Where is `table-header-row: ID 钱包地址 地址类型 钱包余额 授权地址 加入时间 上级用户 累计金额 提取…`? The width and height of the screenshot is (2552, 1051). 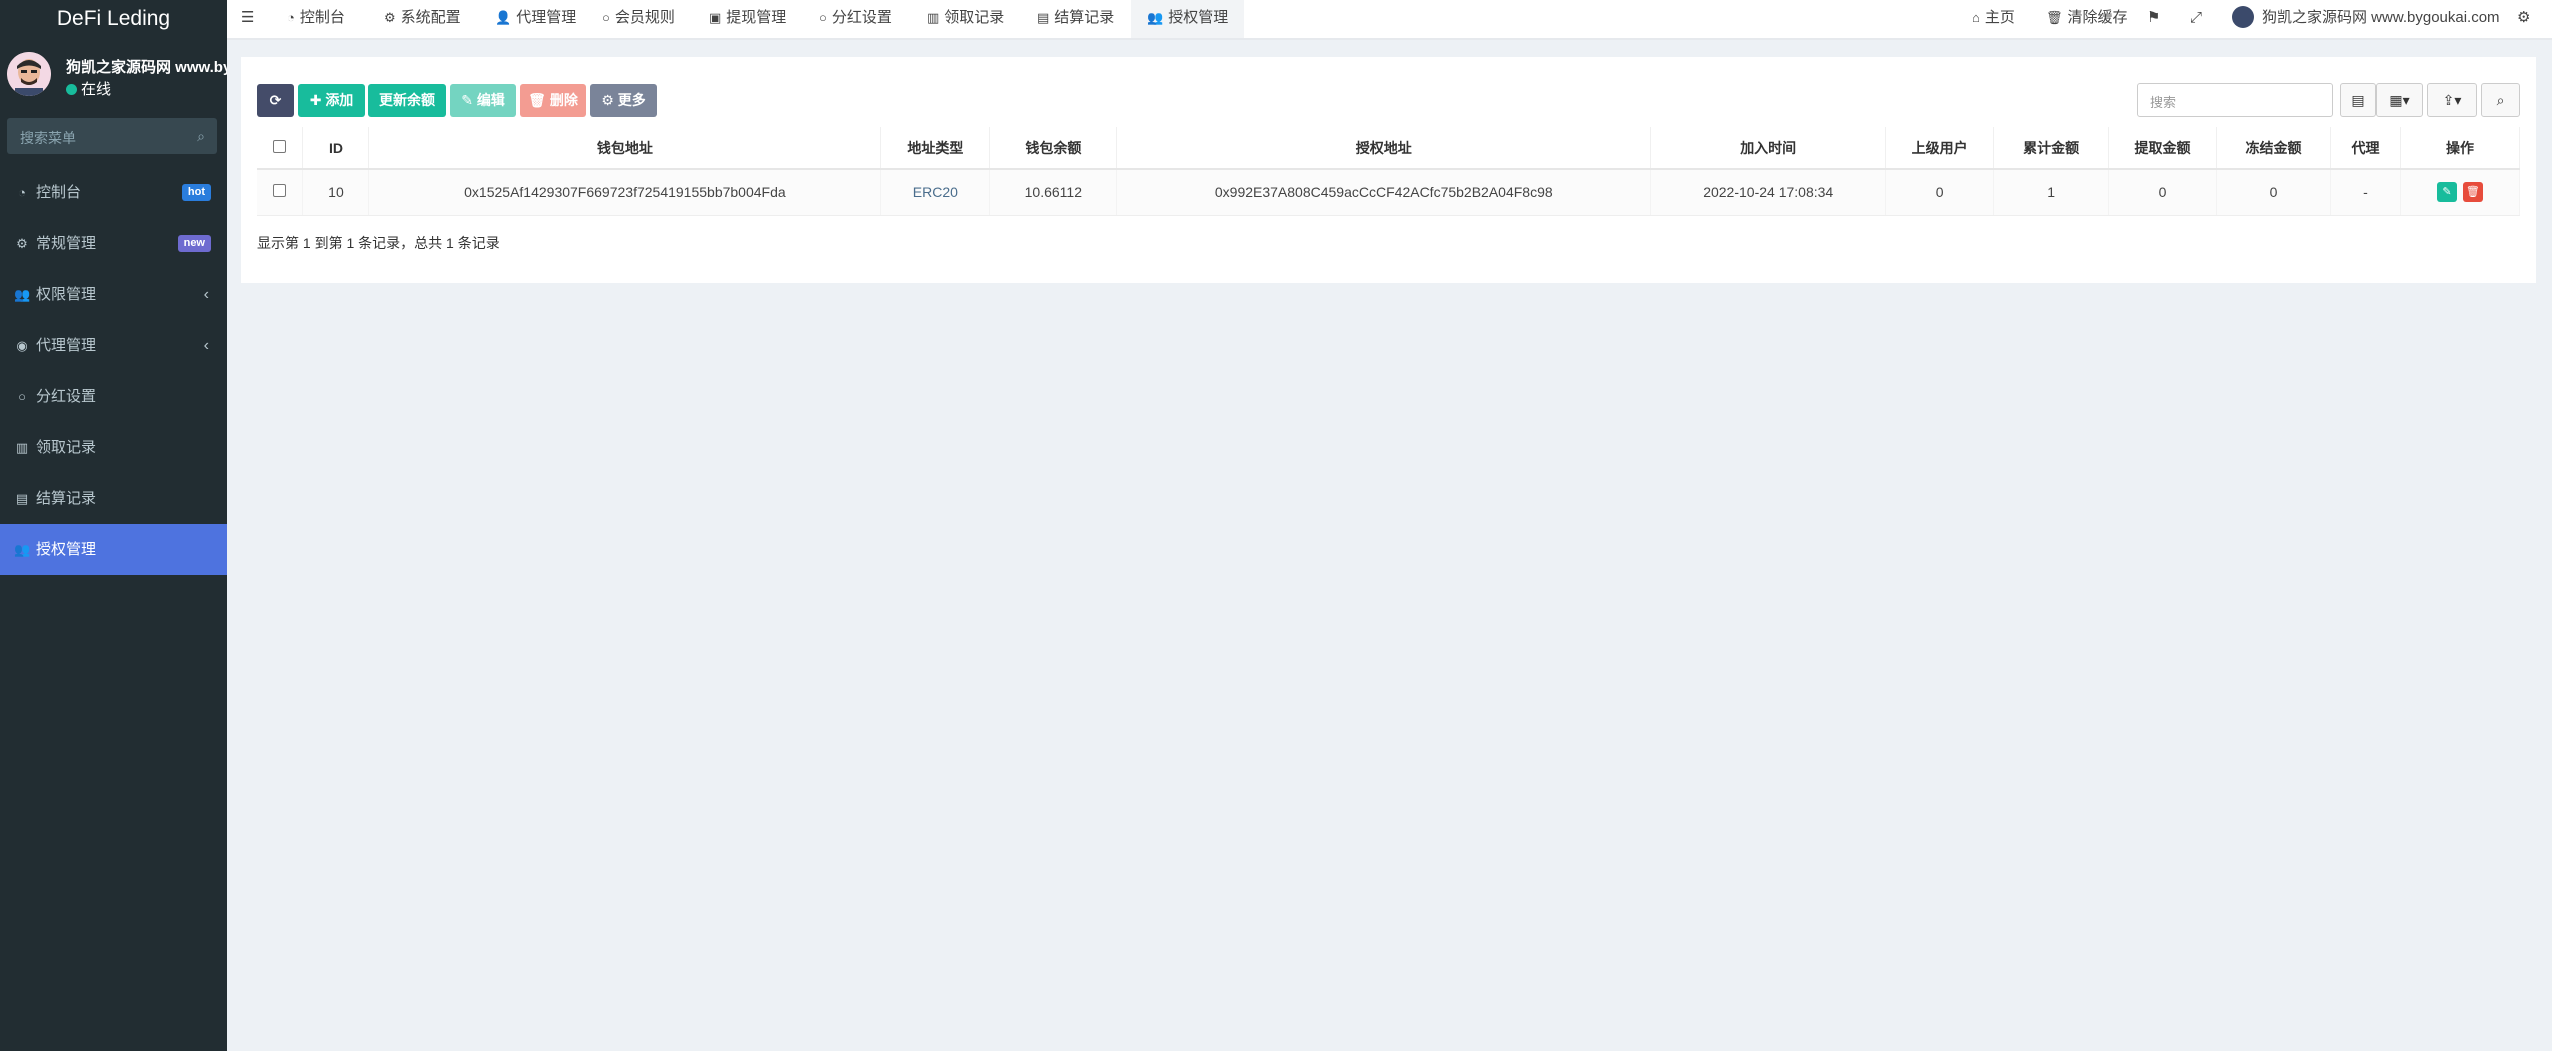
table-header-row: ID 钱包地址 地址类型 钱包余额 授权地址 加入时间 上级用户 累计金额 提取… is located at coordinates (1389, 148).